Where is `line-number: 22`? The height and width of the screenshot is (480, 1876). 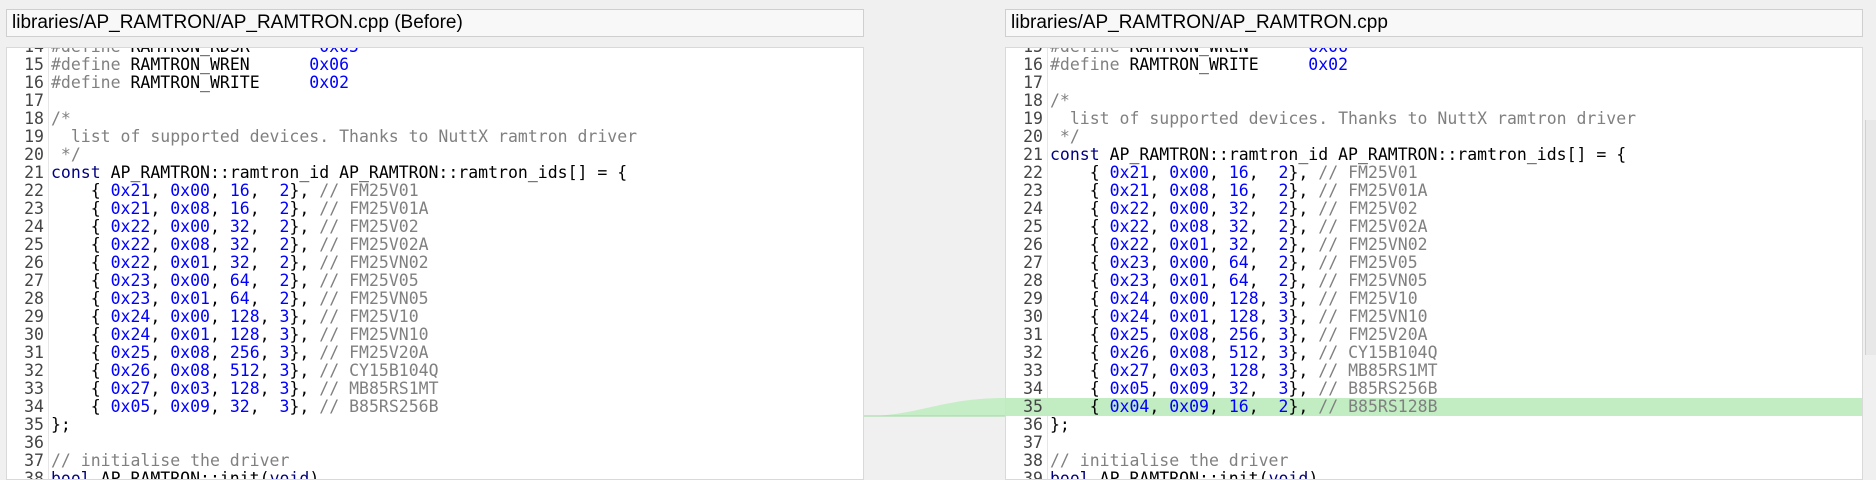 line-number: 22 is located at coordinates (1033, 172).